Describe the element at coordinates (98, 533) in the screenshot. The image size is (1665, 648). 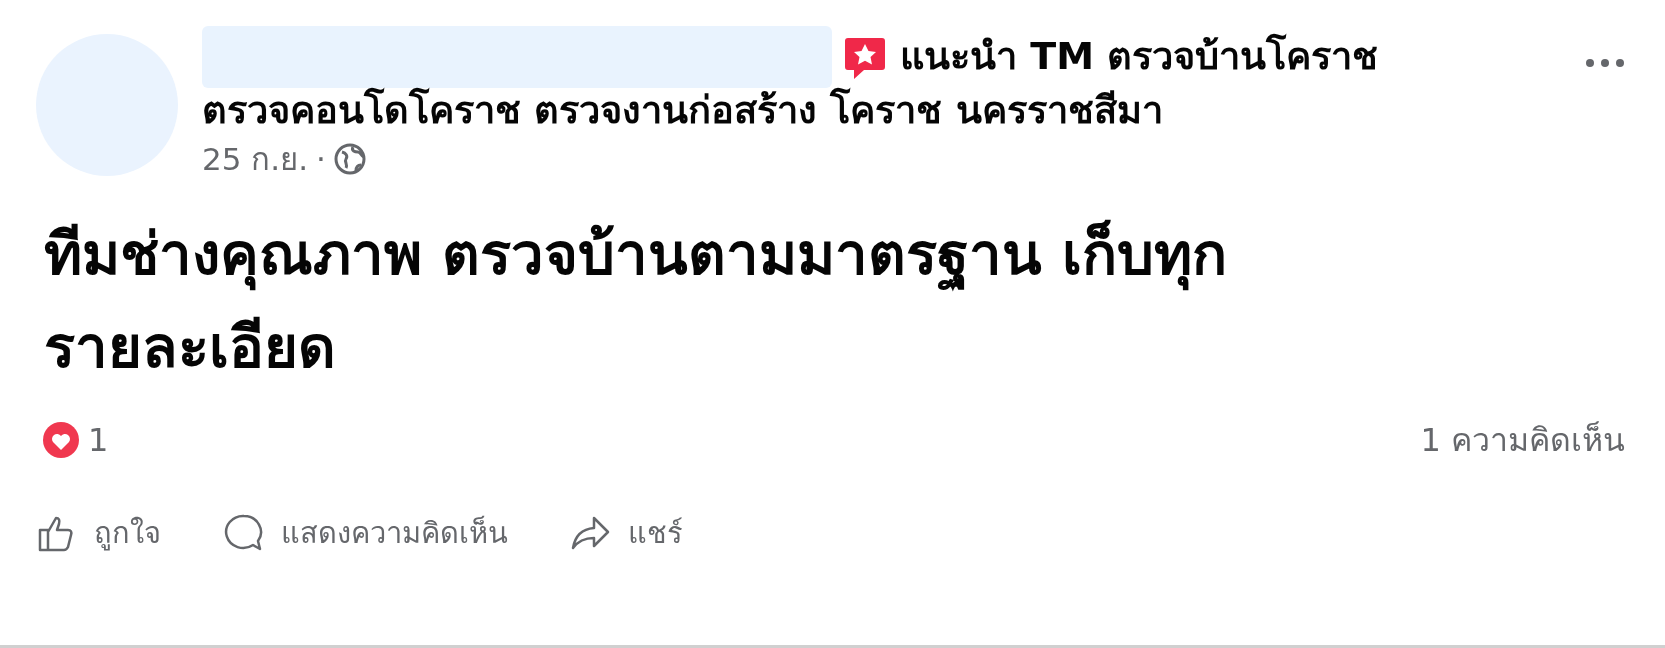
I see `action-button: ถูกใจ` at that location.